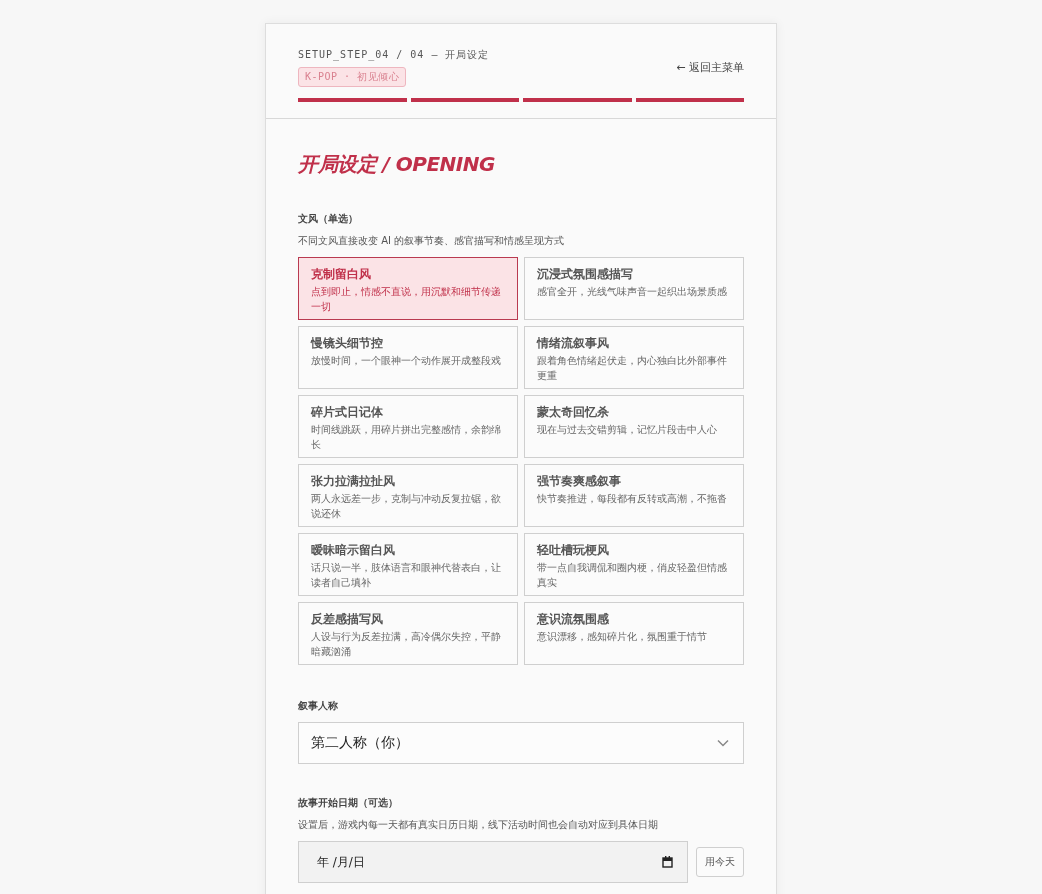 The width and height of the screenshot is (1042, 894). I want to click on style-option: 蒙太奇回忆杀 现在与过去交错剪辑，记忆片段击中人心, so click(634, 426).